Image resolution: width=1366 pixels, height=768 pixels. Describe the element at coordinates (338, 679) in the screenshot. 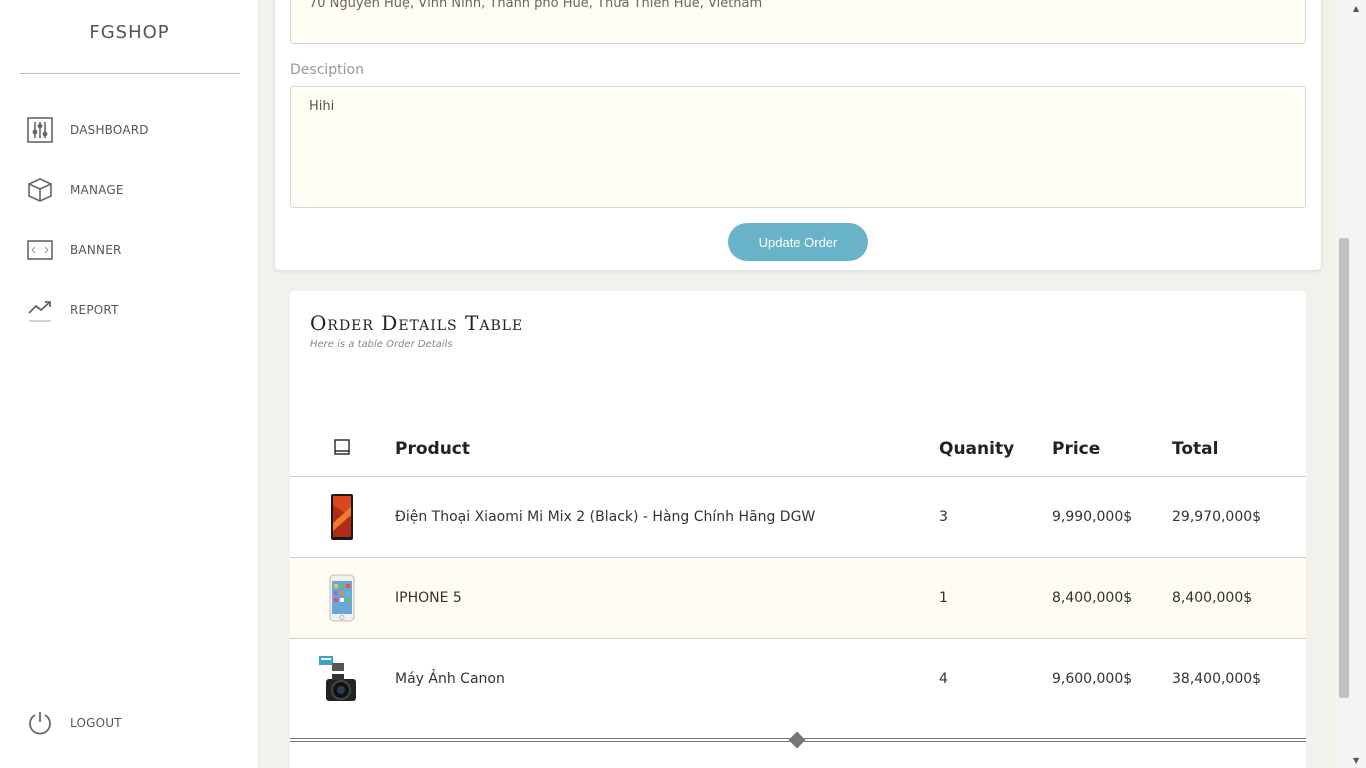

I see `camera-thumbnail` at that location.